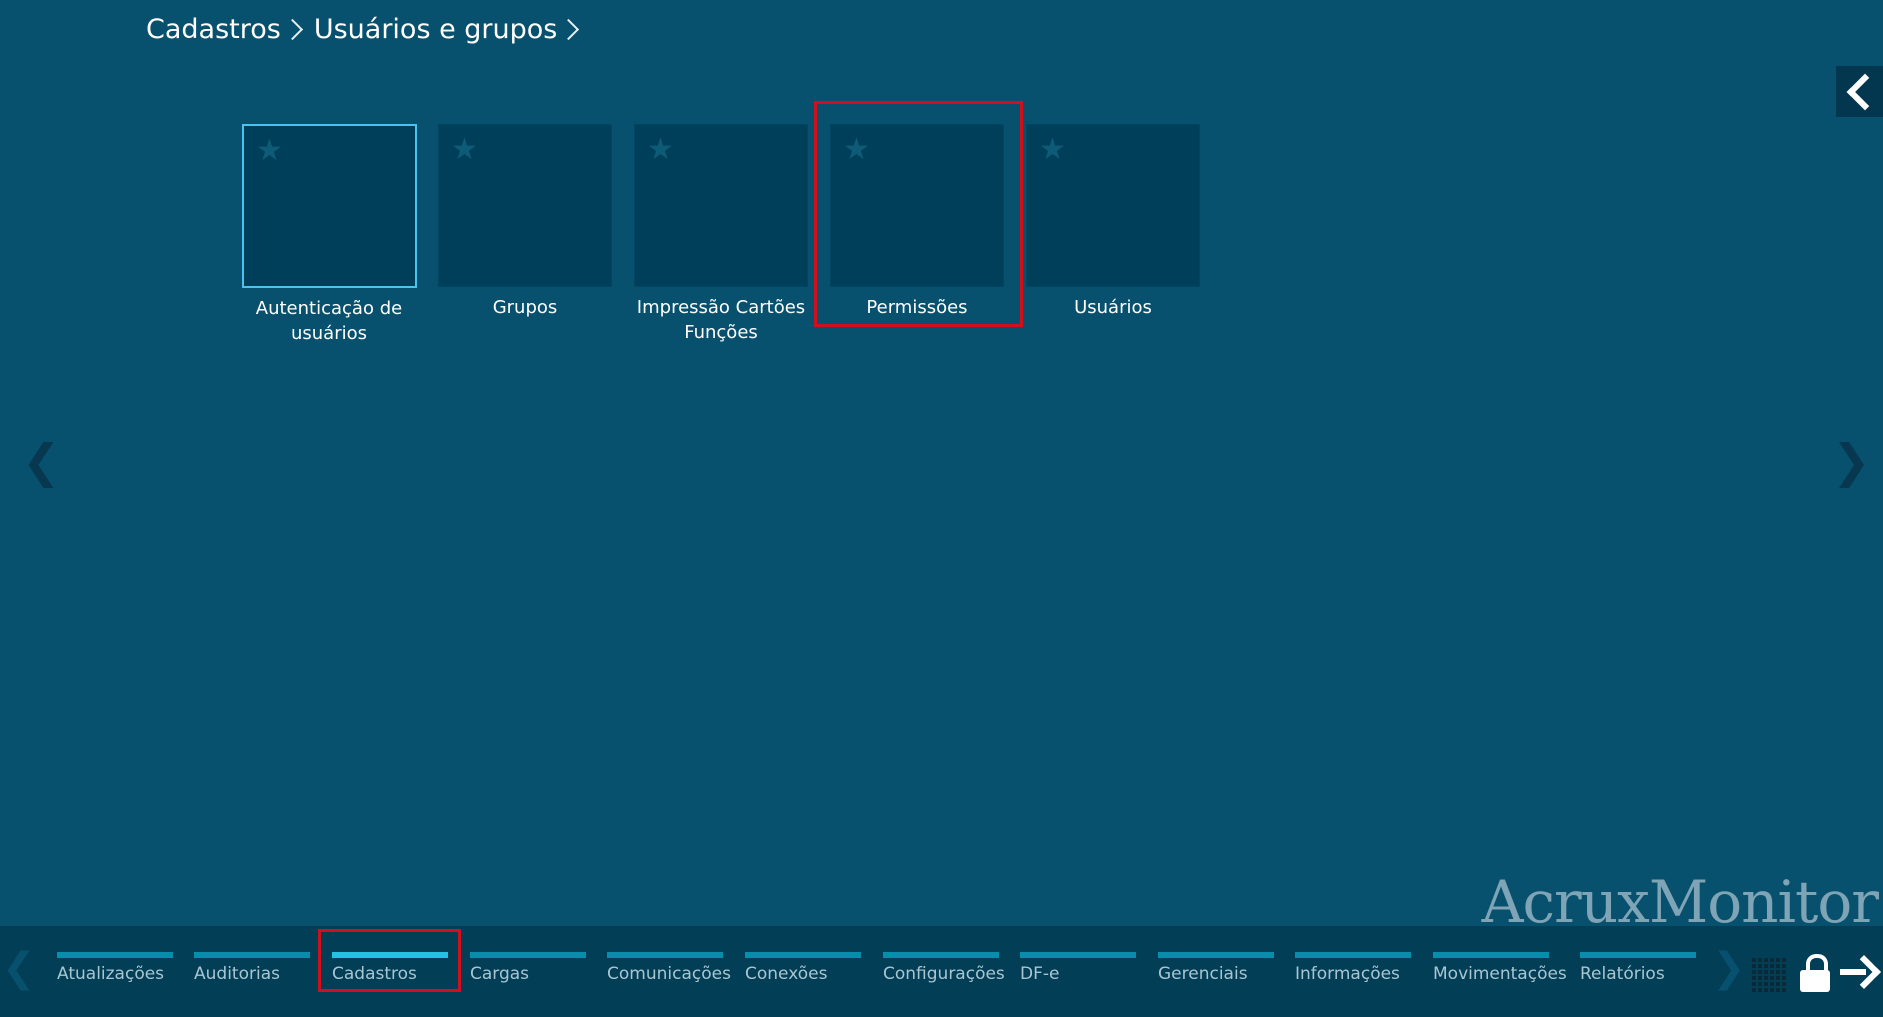 This screenshot has height=1017, width=1883. What do you see at coordinates (41, 461) in the screenshot?
I see `page-prev-icon: ❮` at bounding box center [41, 461].